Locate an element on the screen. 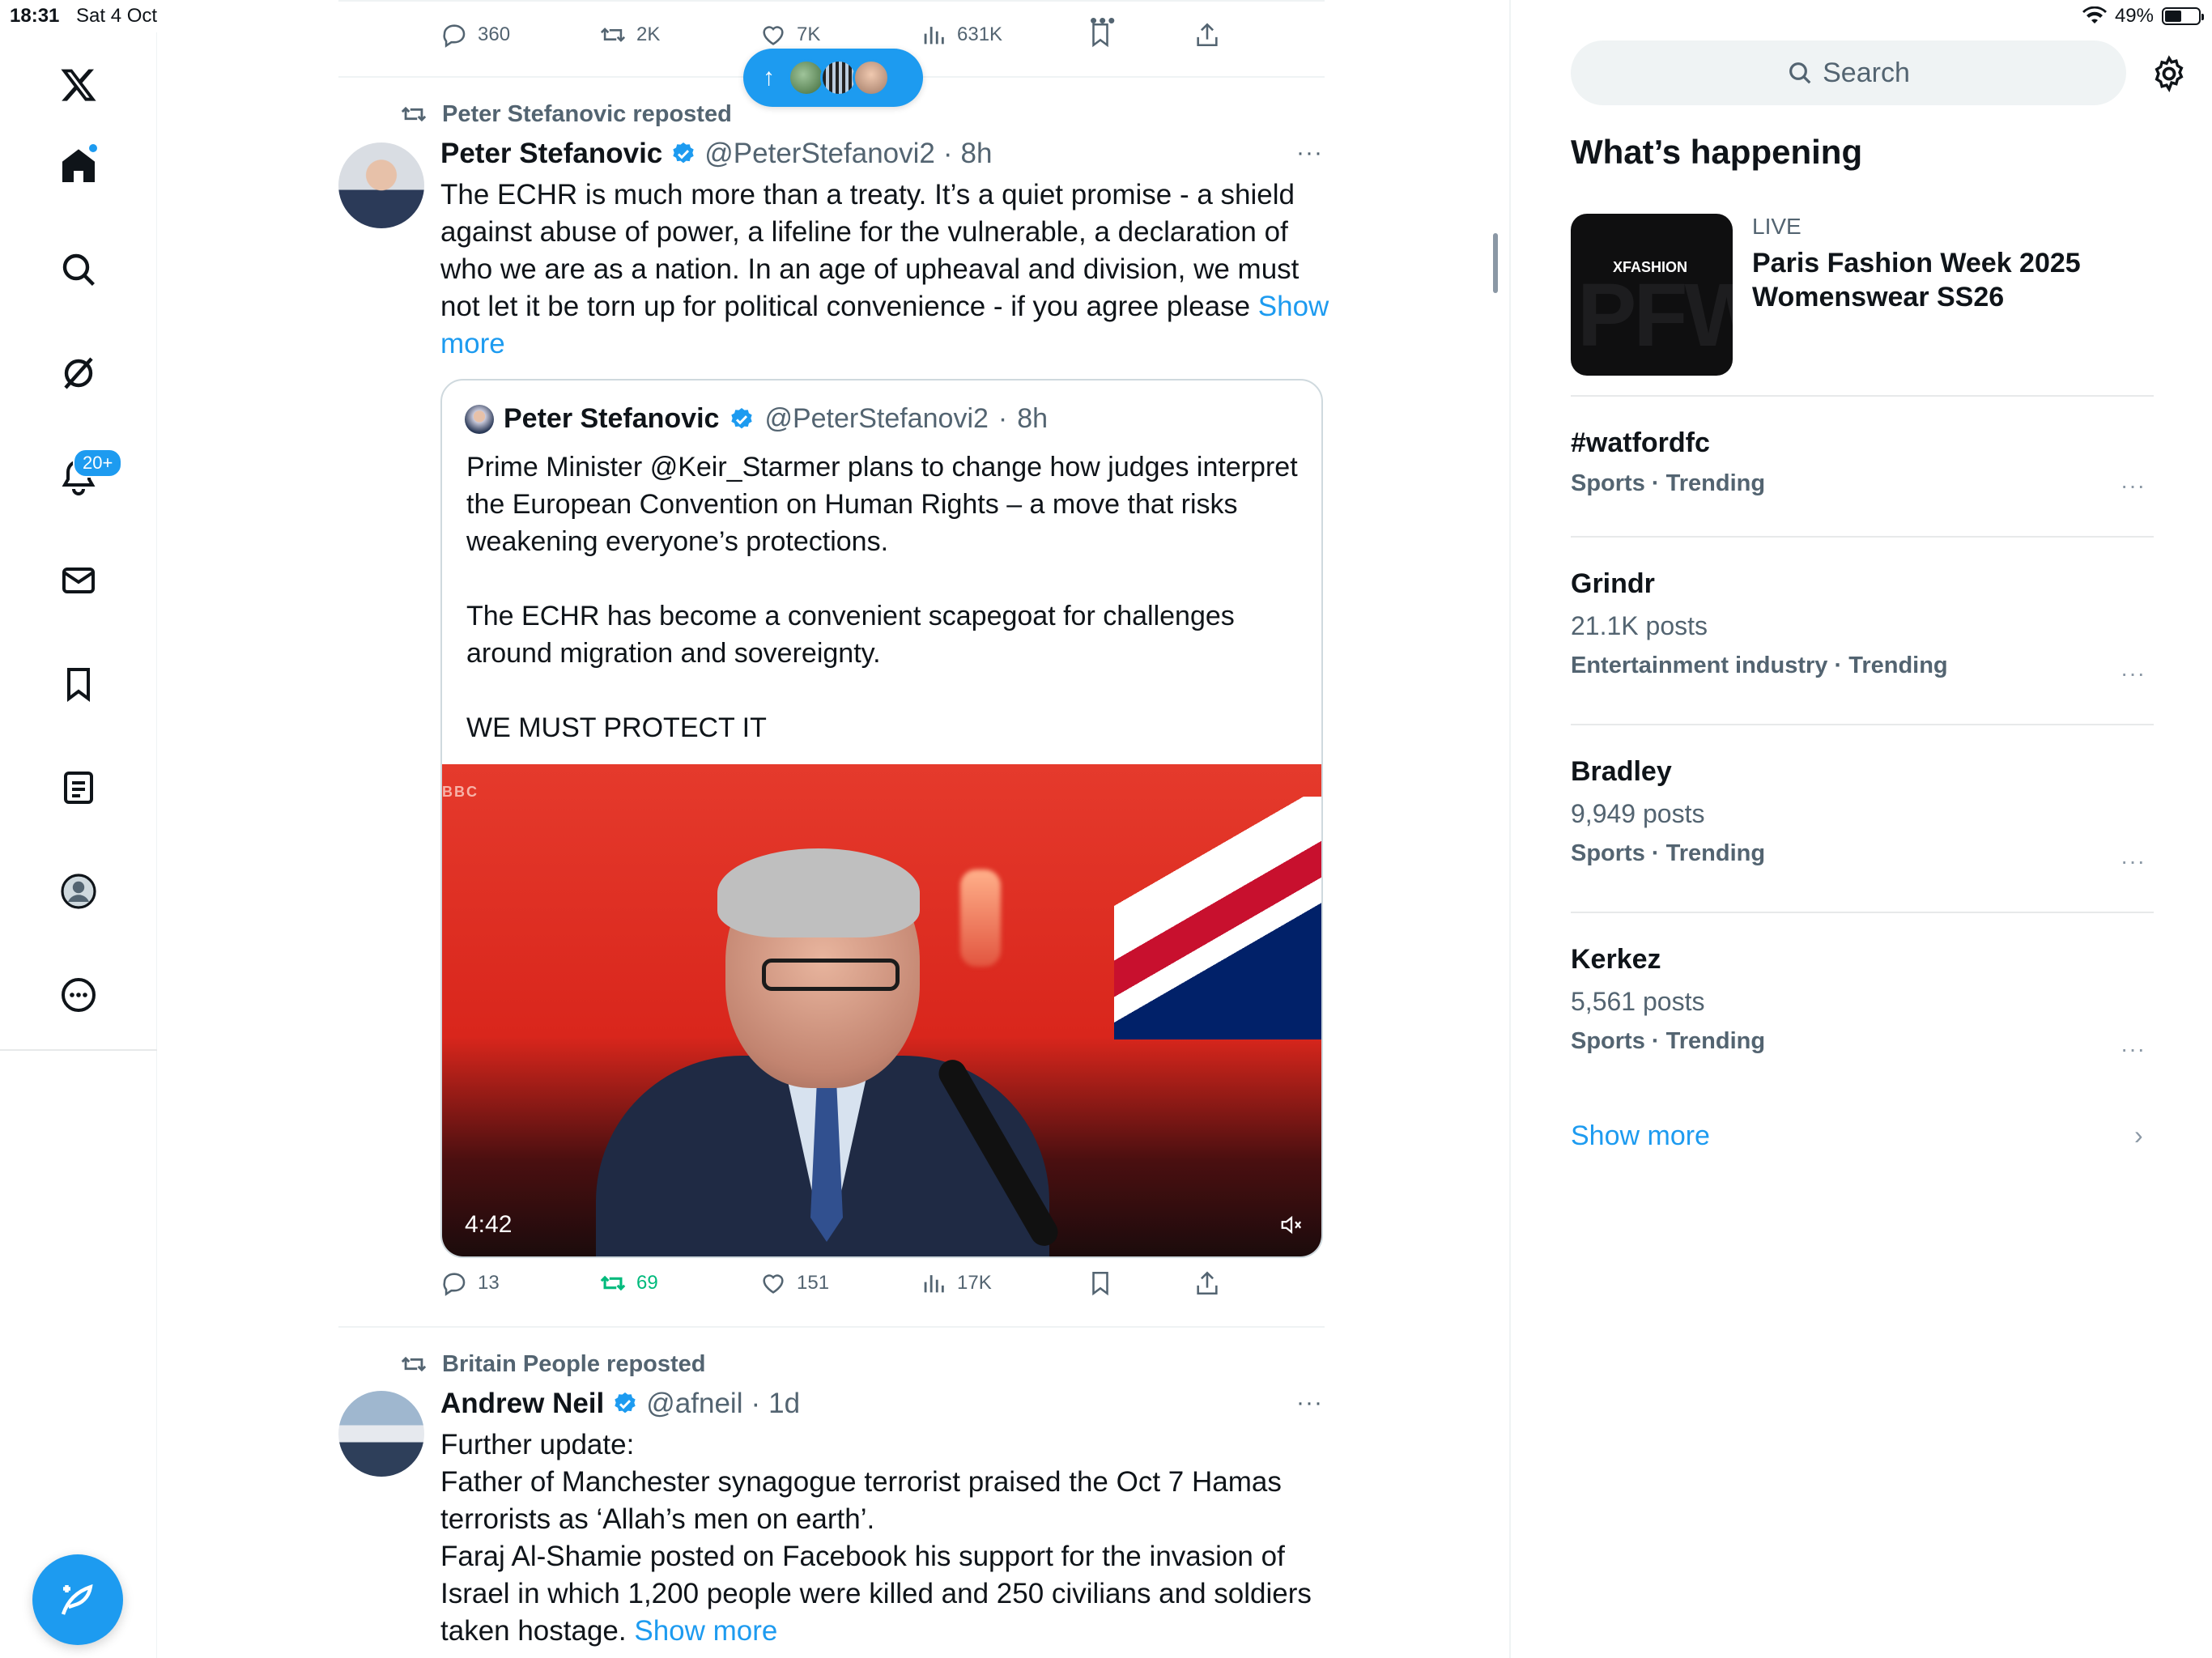 Image resolution: width=2212 pixels, height=1658 pixels. reply-count: 360 is located at coordinates (495, 34).